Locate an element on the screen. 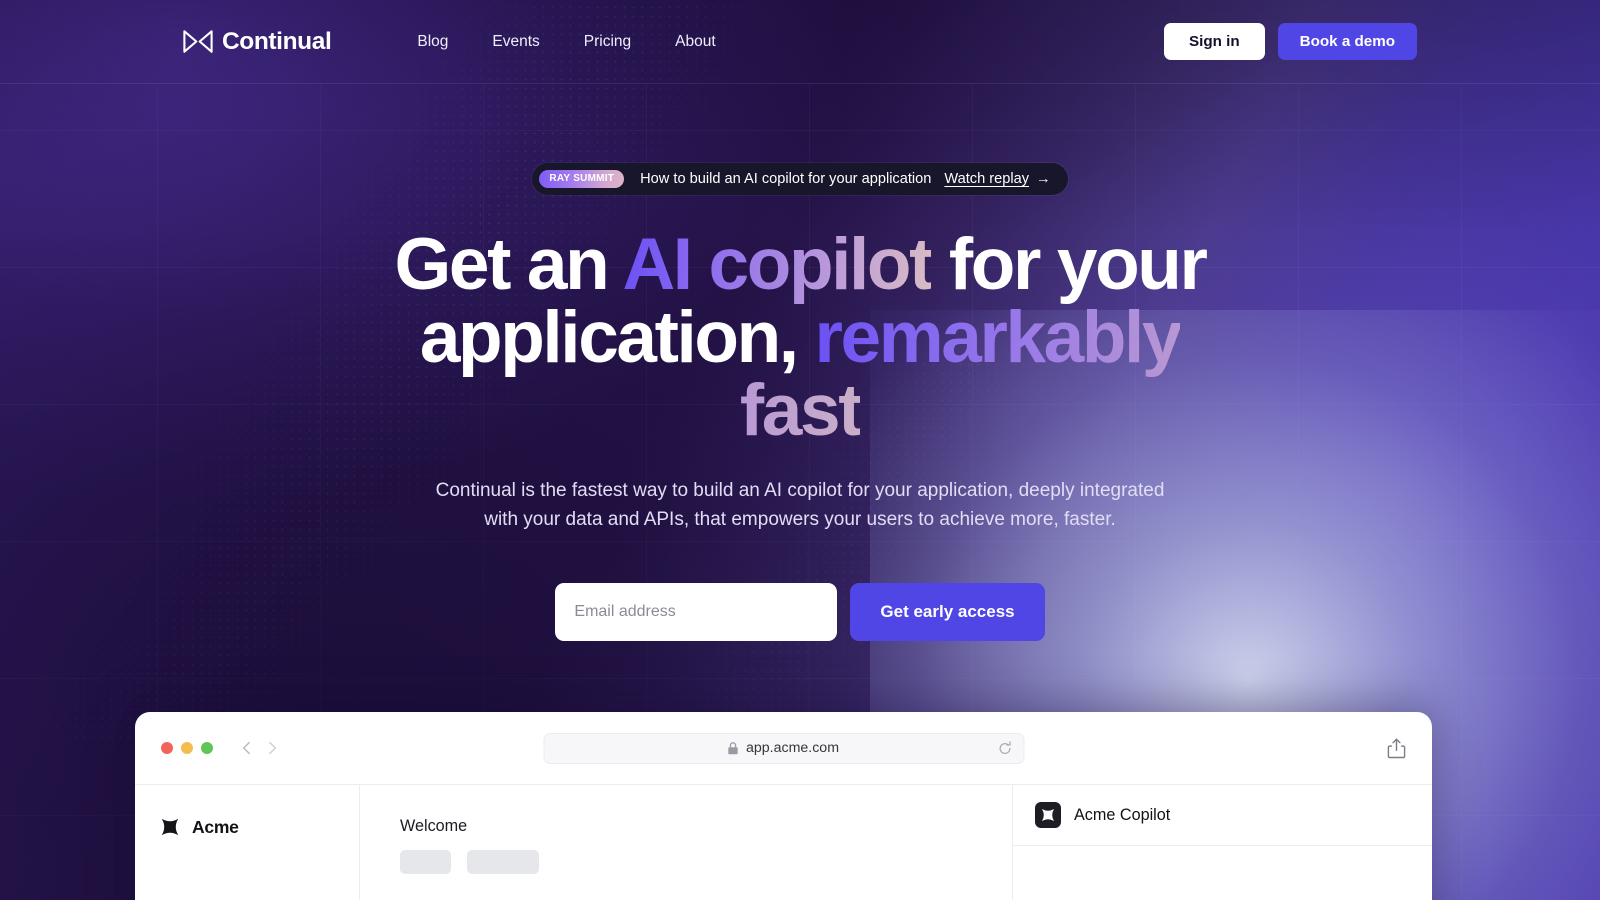 The image size is (1600, 900). chevron-right-icon is located at coordinates (272, 748).